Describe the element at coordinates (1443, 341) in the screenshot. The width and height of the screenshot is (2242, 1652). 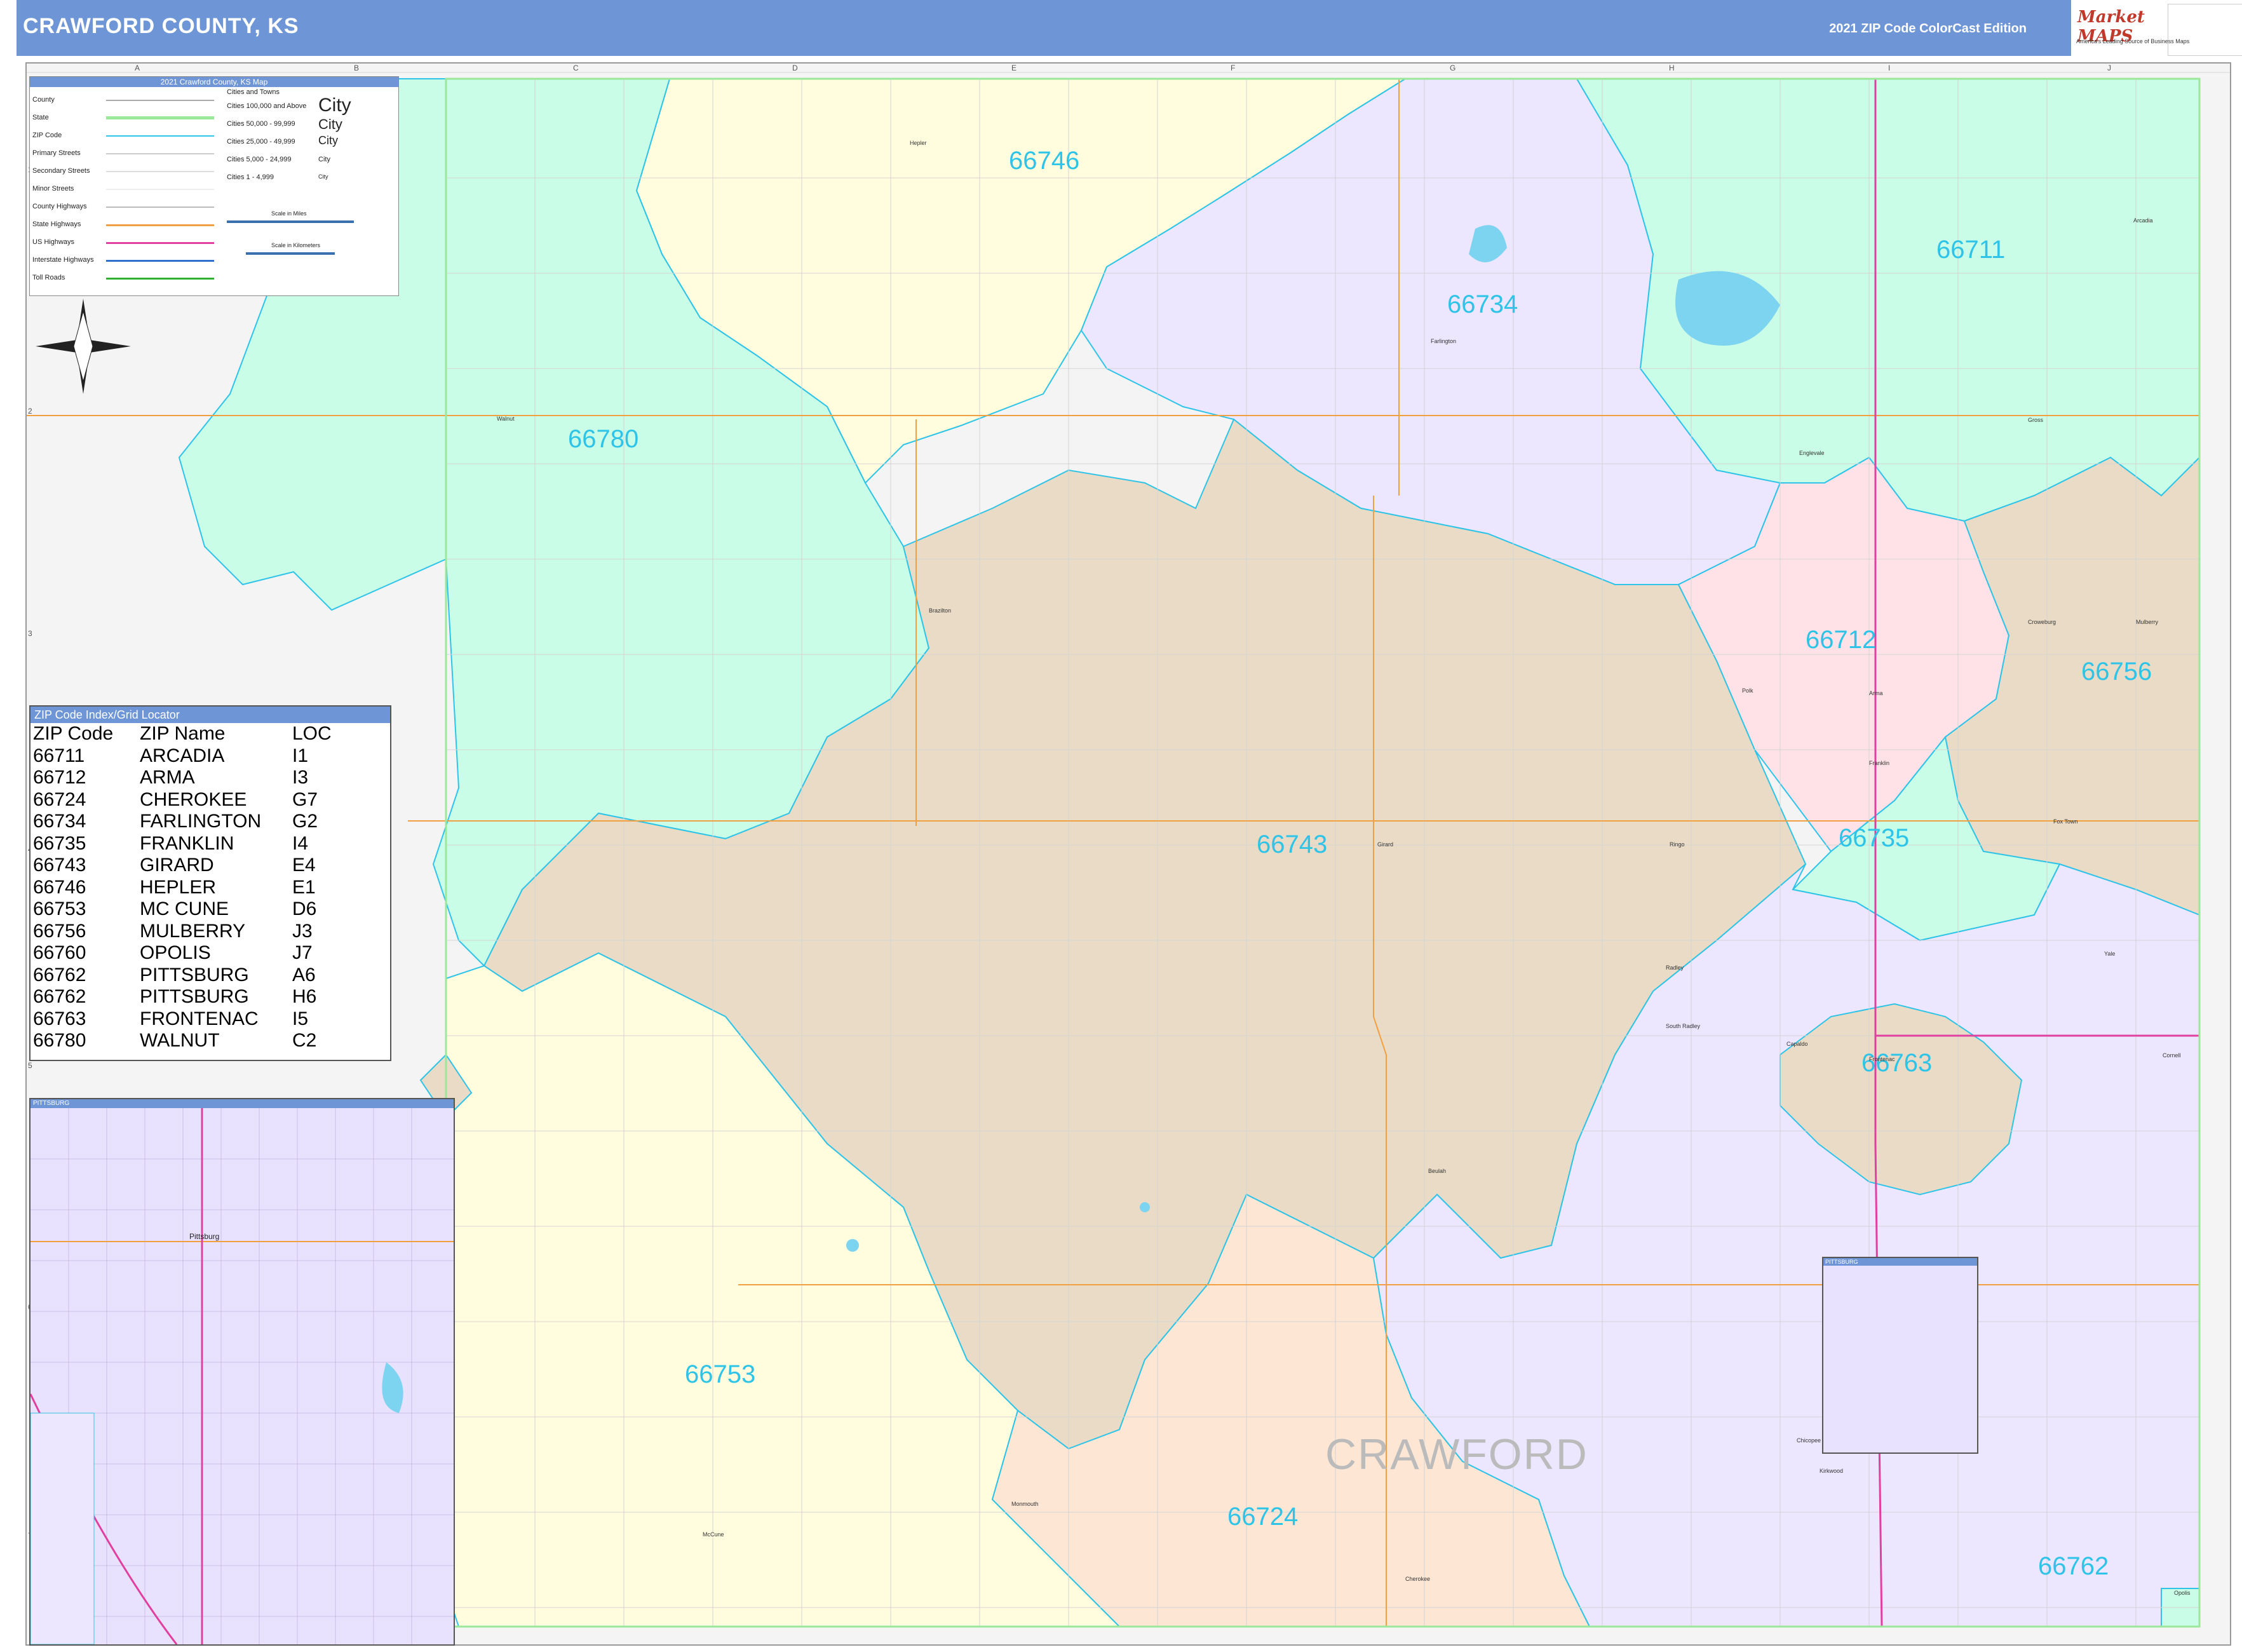
I see `town-label: Farlington` at that location.